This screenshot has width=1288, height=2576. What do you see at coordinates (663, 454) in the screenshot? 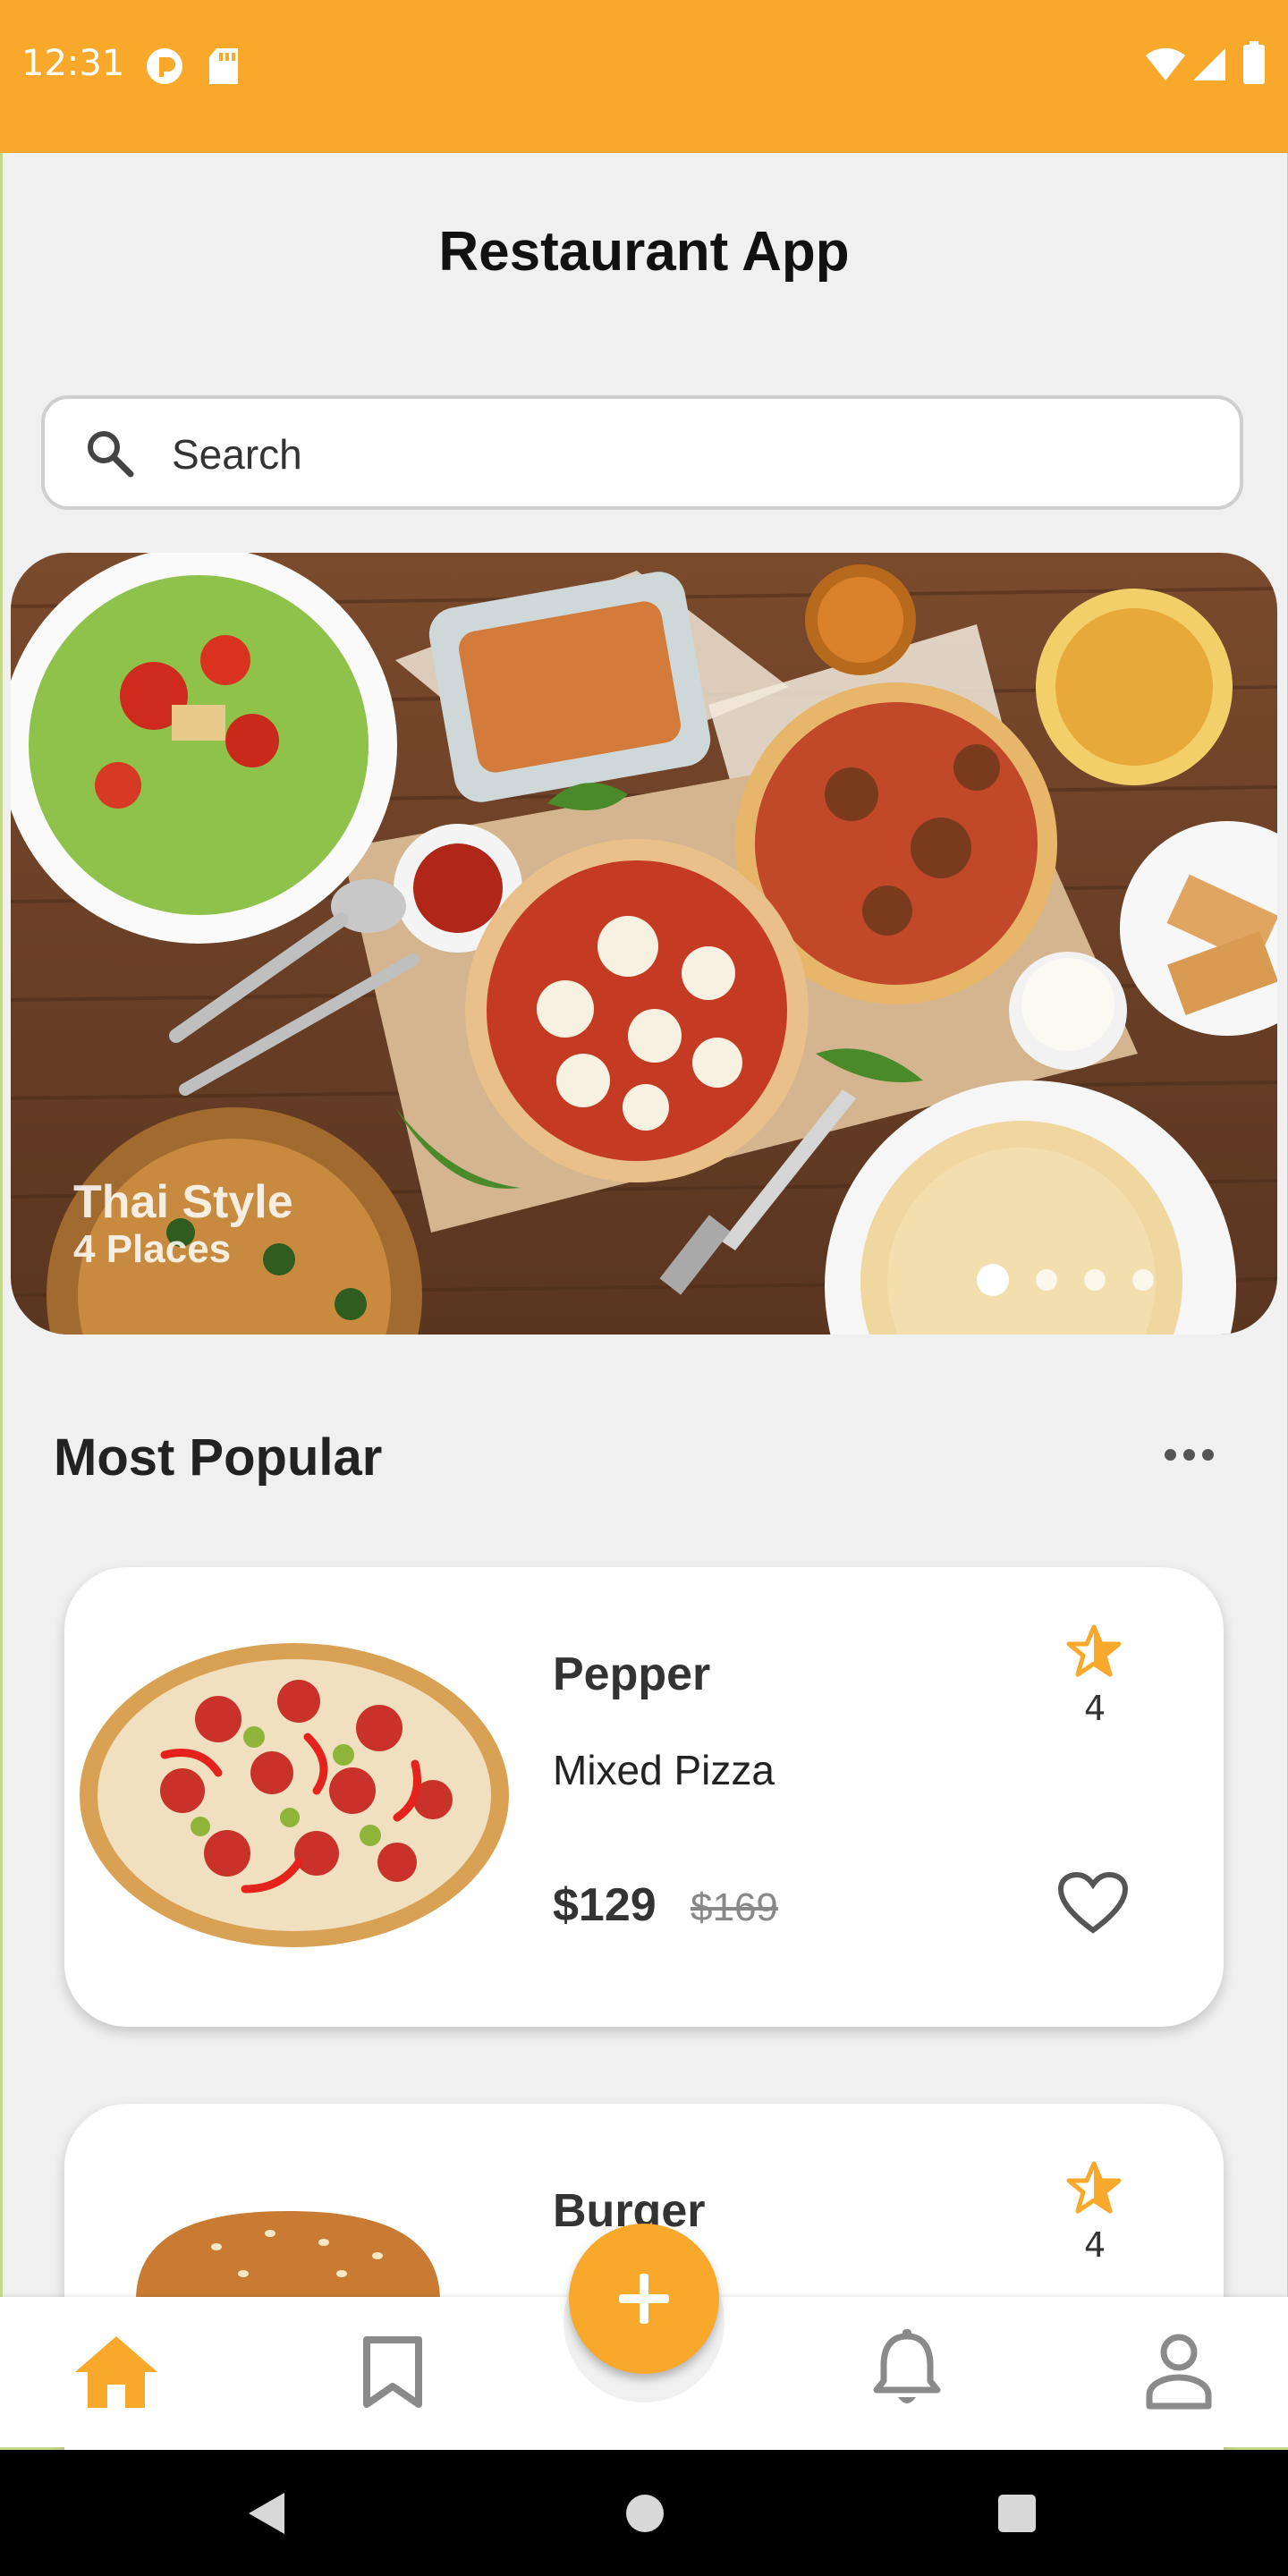
I see `search-input` at bounding box center [663, 454].